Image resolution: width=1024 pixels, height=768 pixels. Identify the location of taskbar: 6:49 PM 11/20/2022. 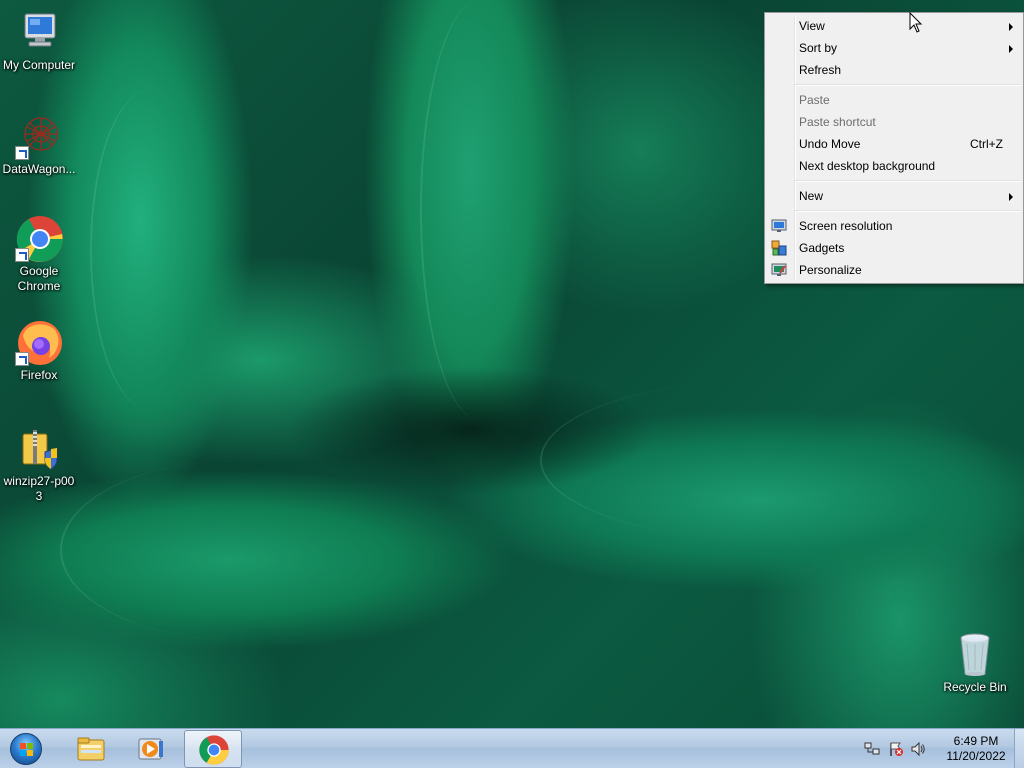
(512, 748).